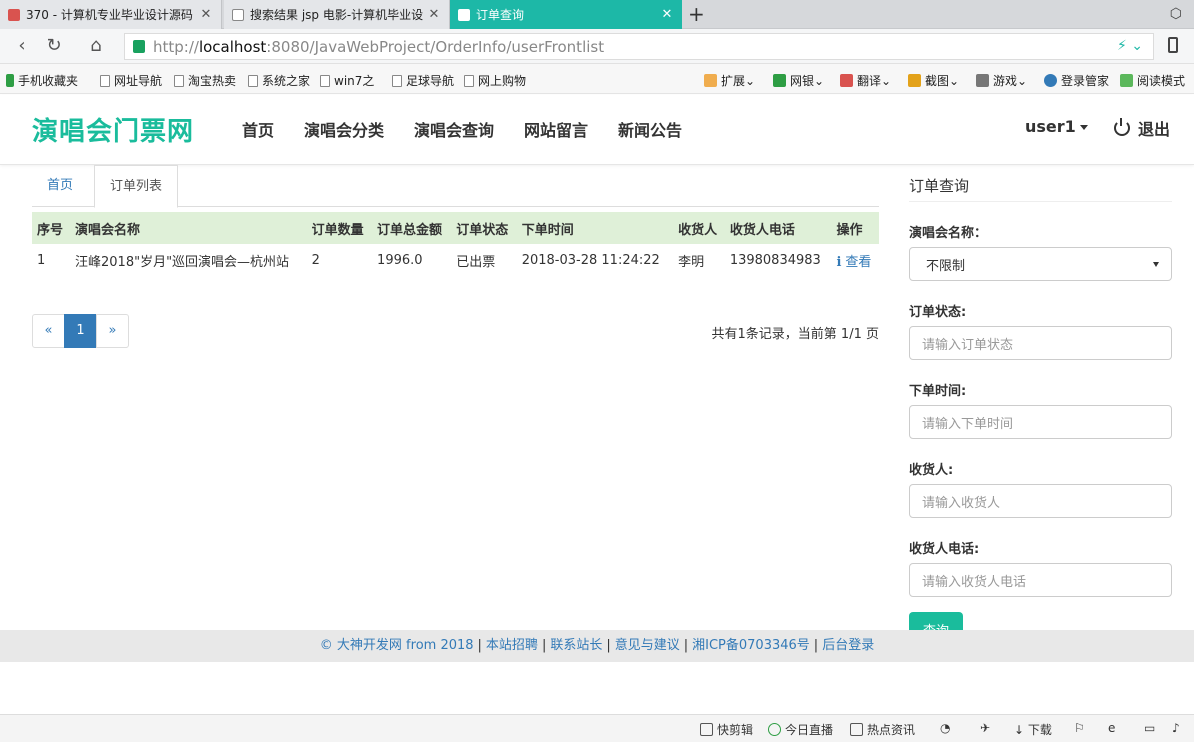 Image resolution: width=1194 pixels, height=742 pixels. Describe the element at coordinates (42, 80) in the screenshot. I see `bookmark-item: 手机收藏夹` at that location.